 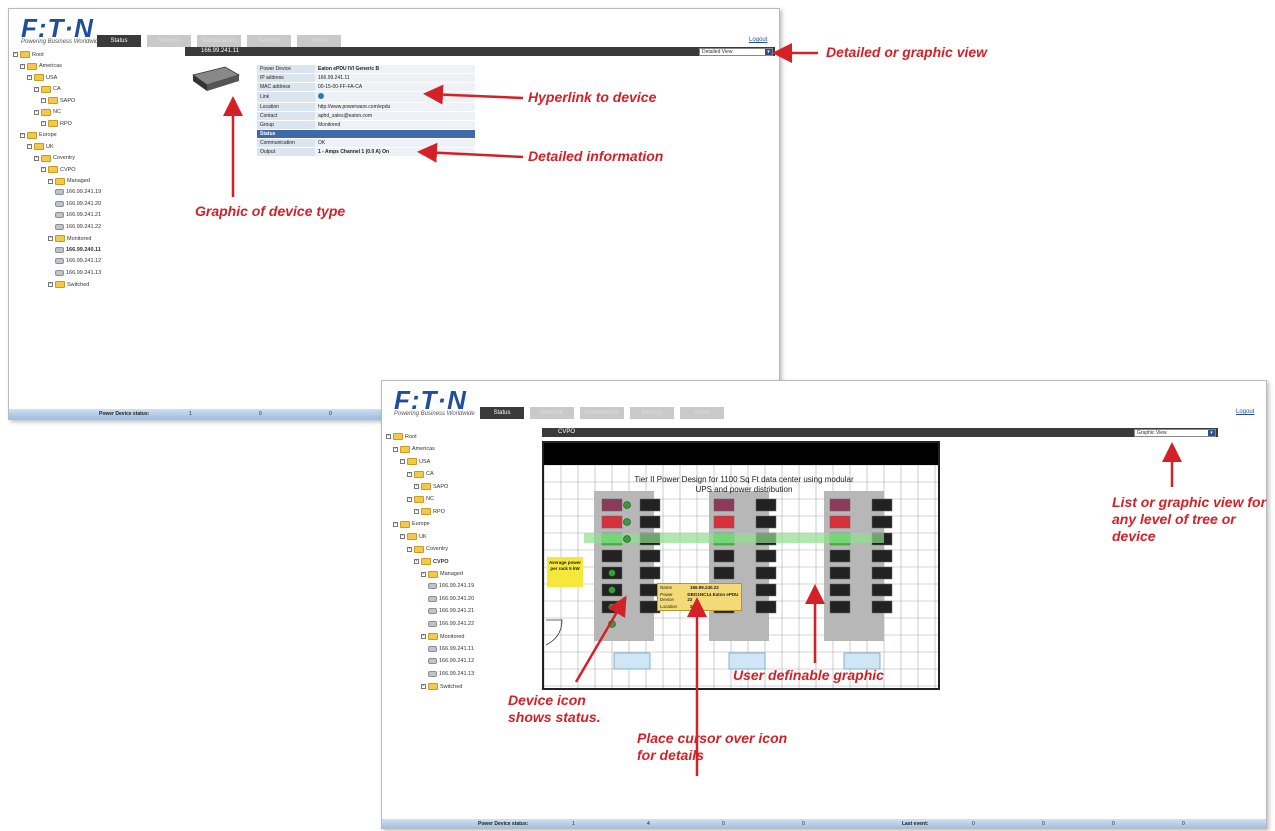 I want to click on callout-user-definable: User definable graphic, so click(x=808, y=675).